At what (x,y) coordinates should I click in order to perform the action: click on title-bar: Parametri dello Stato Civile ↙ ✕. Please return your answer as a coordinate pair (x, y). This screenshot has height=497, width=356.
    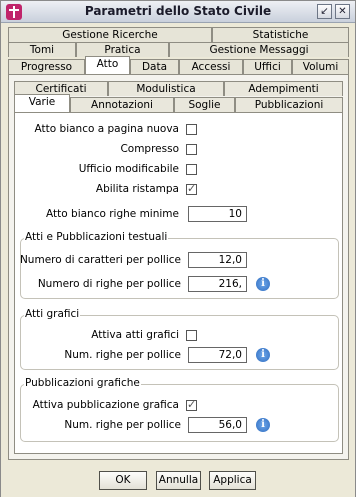
    Looking at the image, I should click on (178, 12).